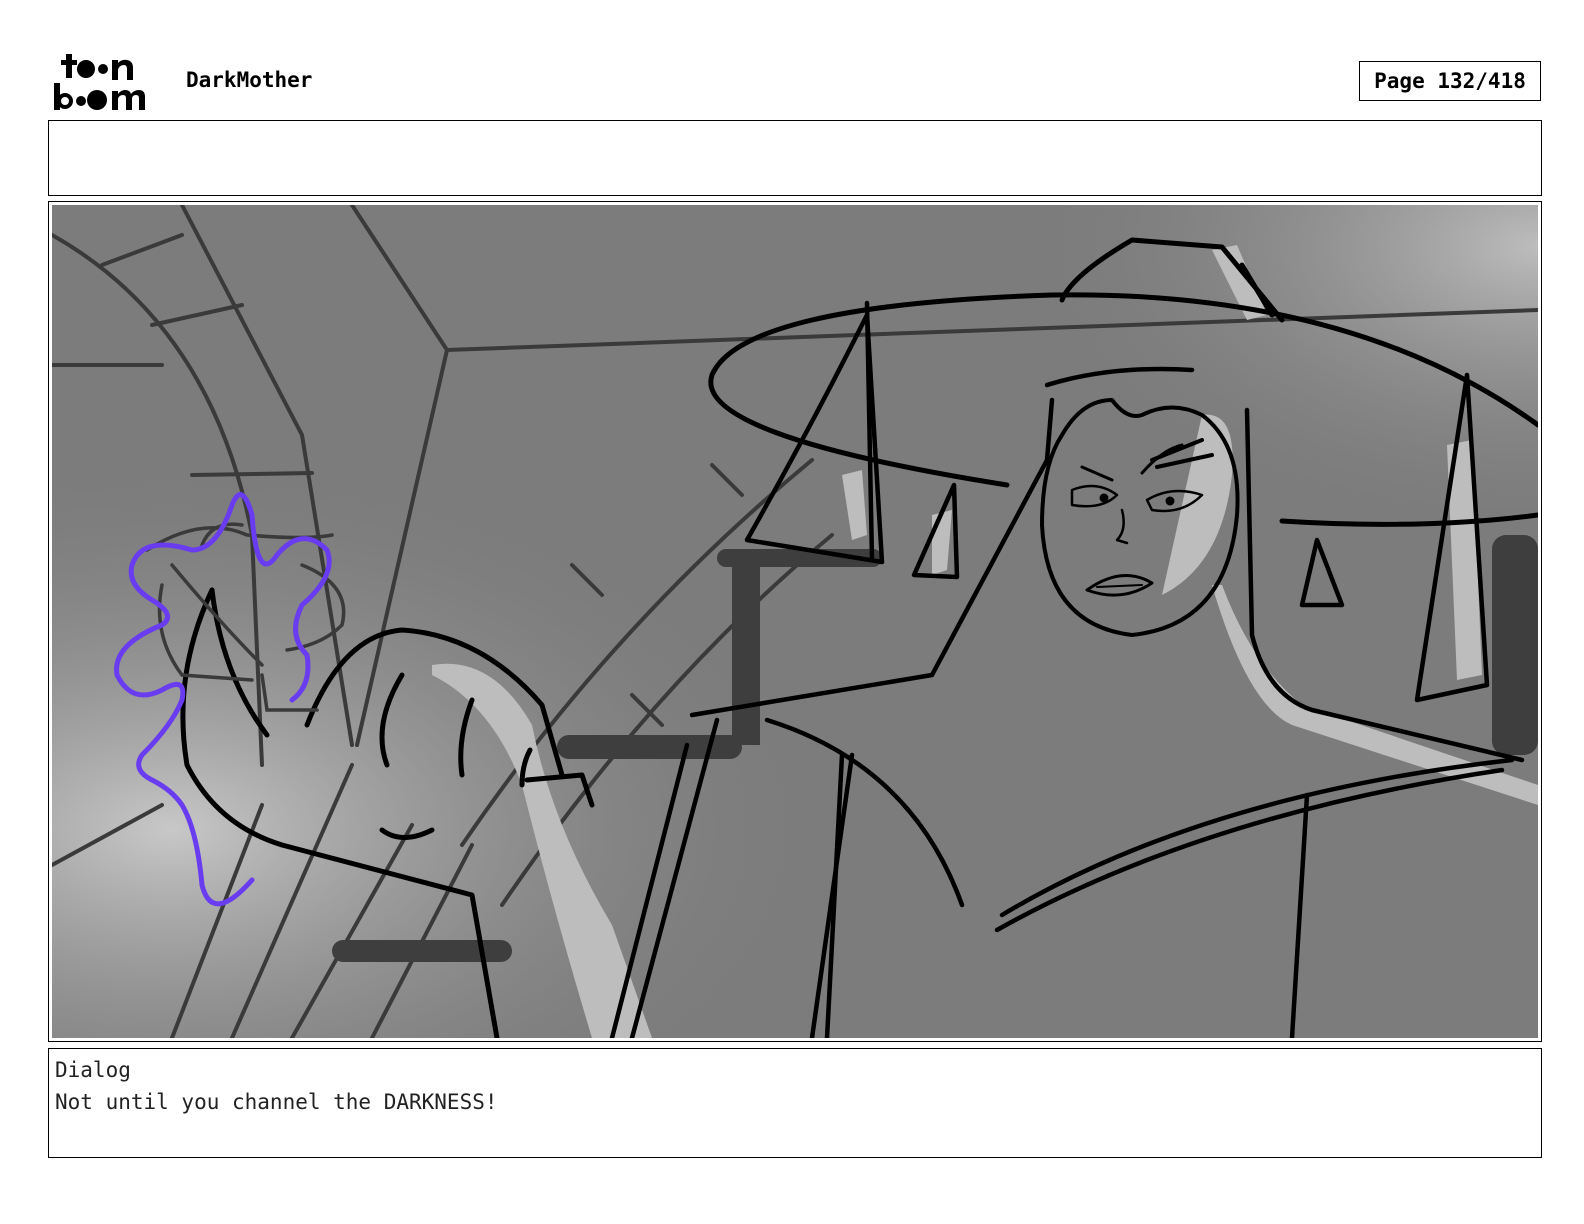  Describe the element at coordinates (93, 1070) in the screenshot. I see `dialog-label: Dialog` at that location.